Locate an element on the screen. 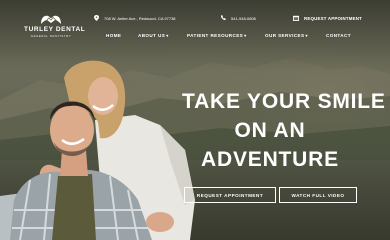 Image resolution: width=390 pixels, height=240 pixels. hero-headline-line-1: TAKE YOUR SMILE is located at coordinates (284, 101).